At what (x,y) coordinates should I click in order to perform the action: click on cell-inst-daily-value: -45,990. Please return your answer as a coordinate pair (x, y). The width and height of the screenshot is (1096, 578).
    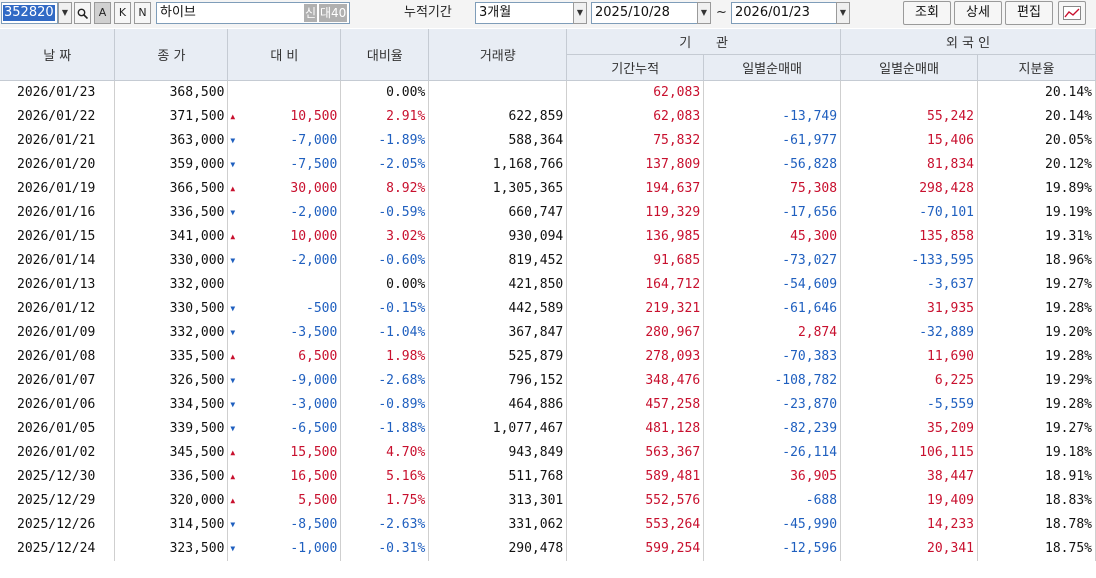
    Looking at the image, I should click on (810, 524).